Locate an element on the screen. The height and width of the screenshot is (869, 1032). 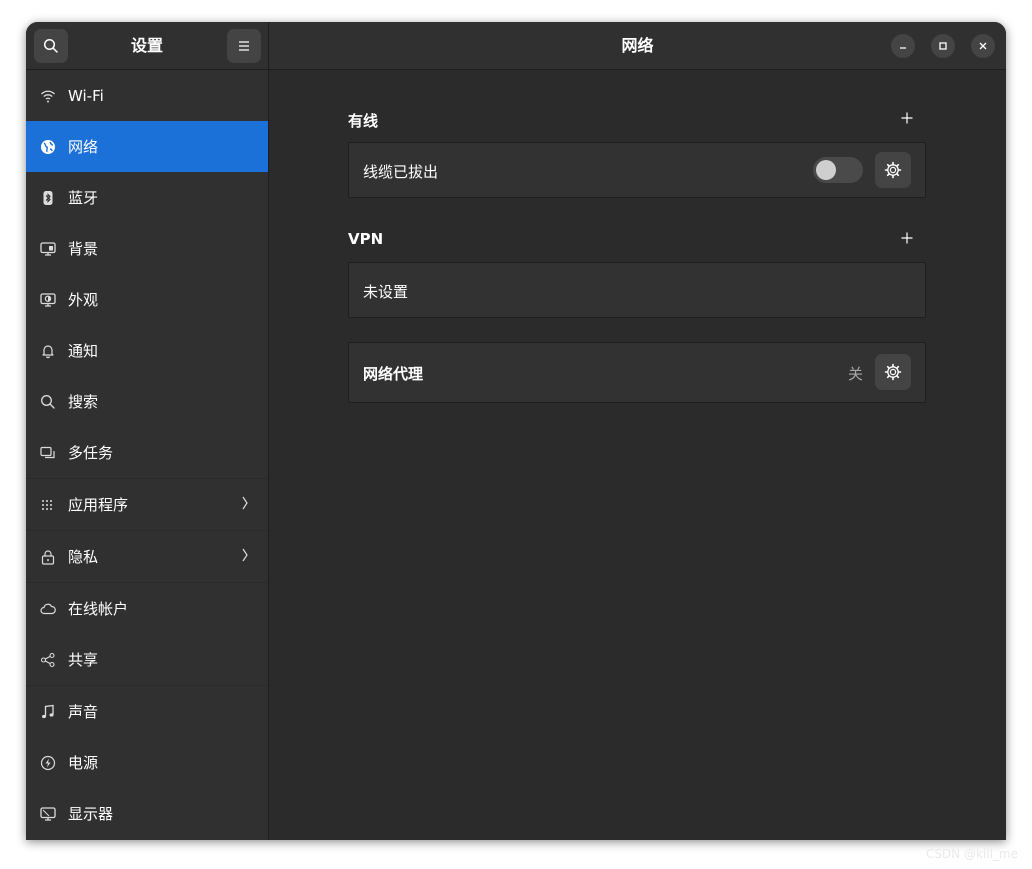
main-menu-button is located at coordinates (244, 46).